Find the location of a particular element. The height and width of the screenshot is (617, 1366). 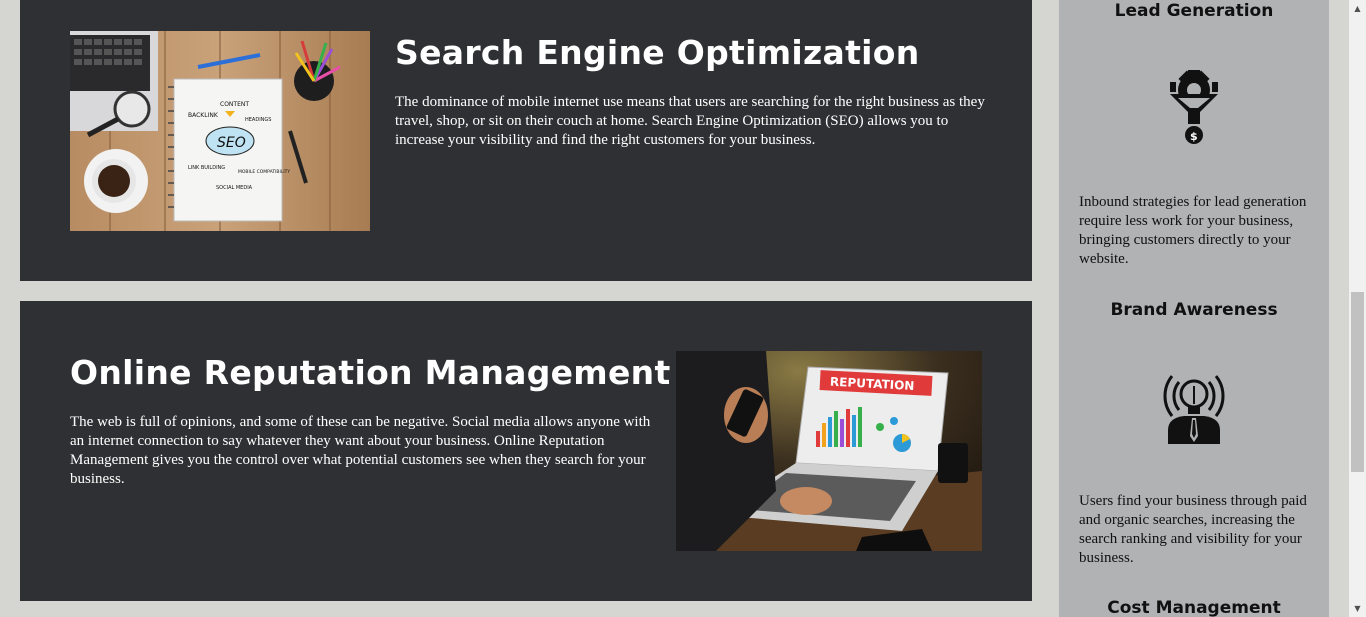

brand-awareness-title: Brand Awareness is located at coordinates (1194, 310).